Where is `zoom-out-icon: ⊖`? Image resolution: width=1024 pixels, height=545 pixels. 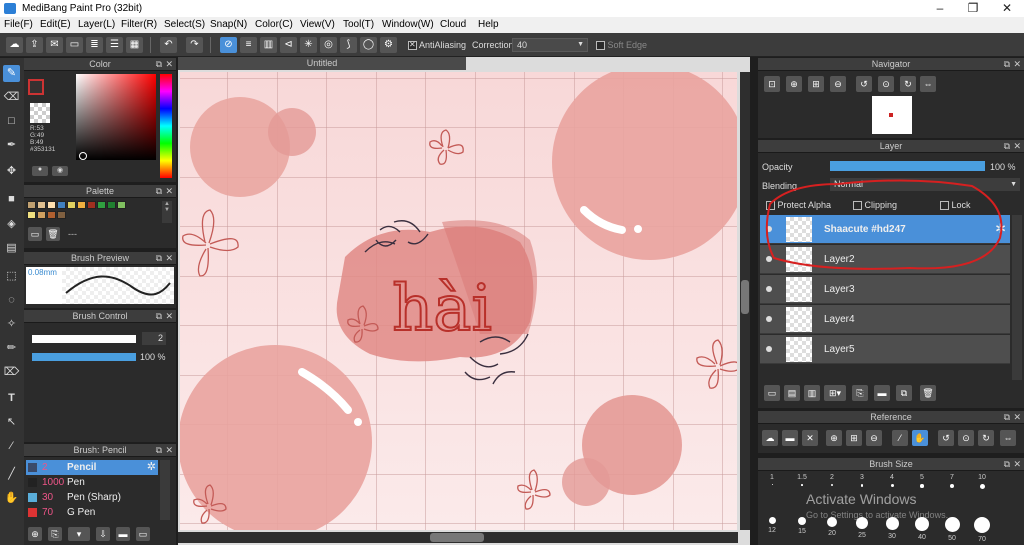 zoom-out-icon: ⊖ is located at coordinates (838, 84).